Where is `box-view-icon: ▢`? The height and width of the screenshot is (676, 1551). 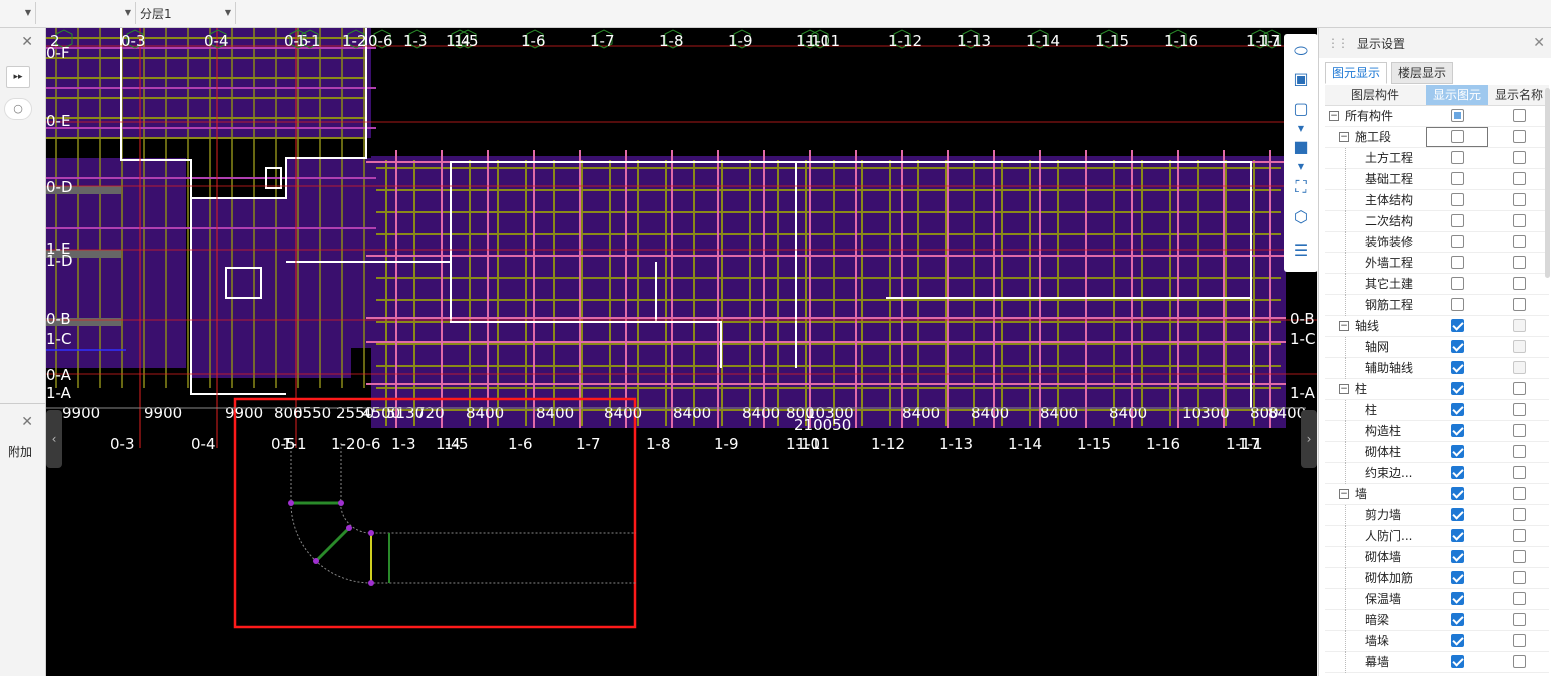 box-view-icon: ▢ is located at coordinates (1301, 109).